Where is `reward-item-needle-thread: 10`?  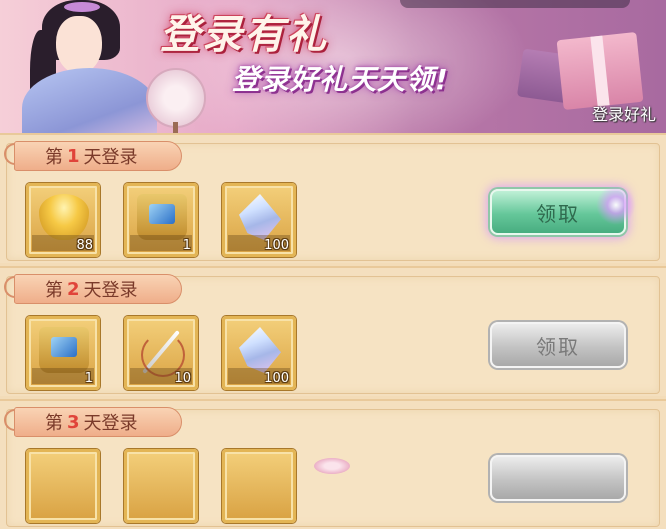 reward-item-needle-thread: 10 is located at coordinates (161, 353).